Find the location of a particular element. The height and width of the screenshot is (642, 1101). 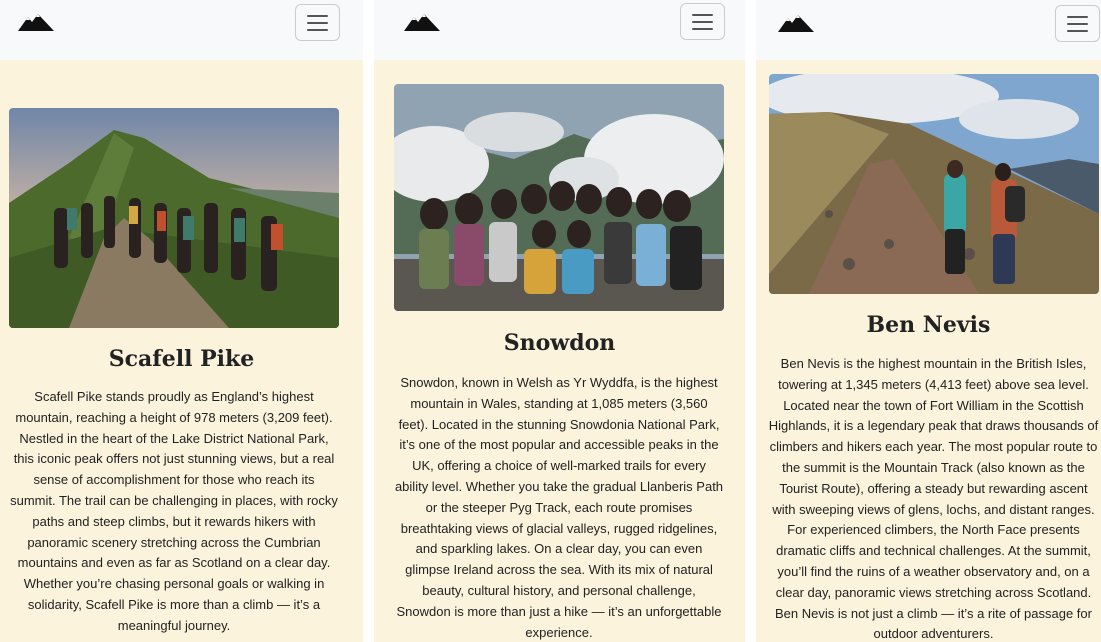

page-title: Ben Nevis is located at coordinates (928, 325).